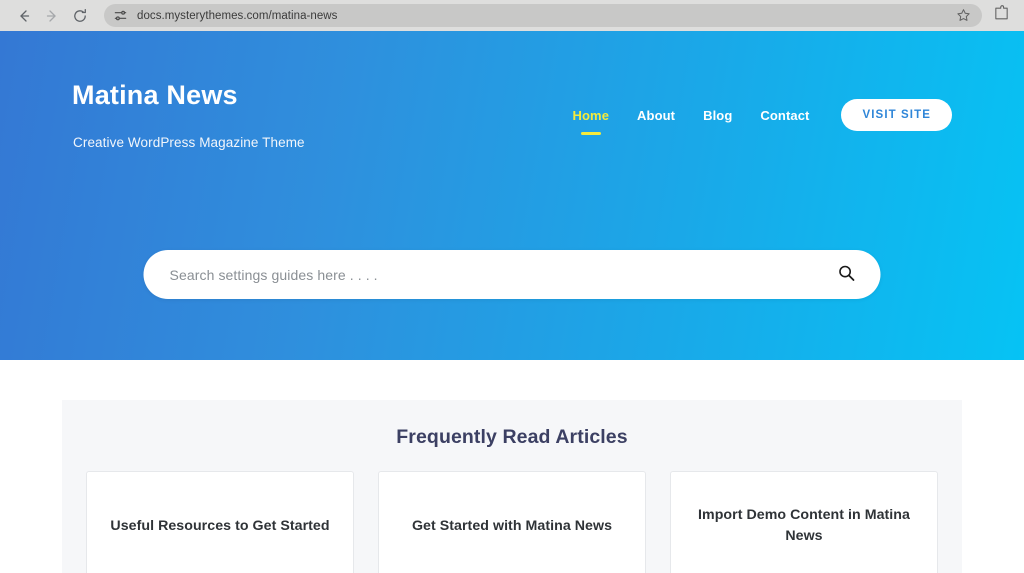  I want to click on reload-button, so click(80, 16).